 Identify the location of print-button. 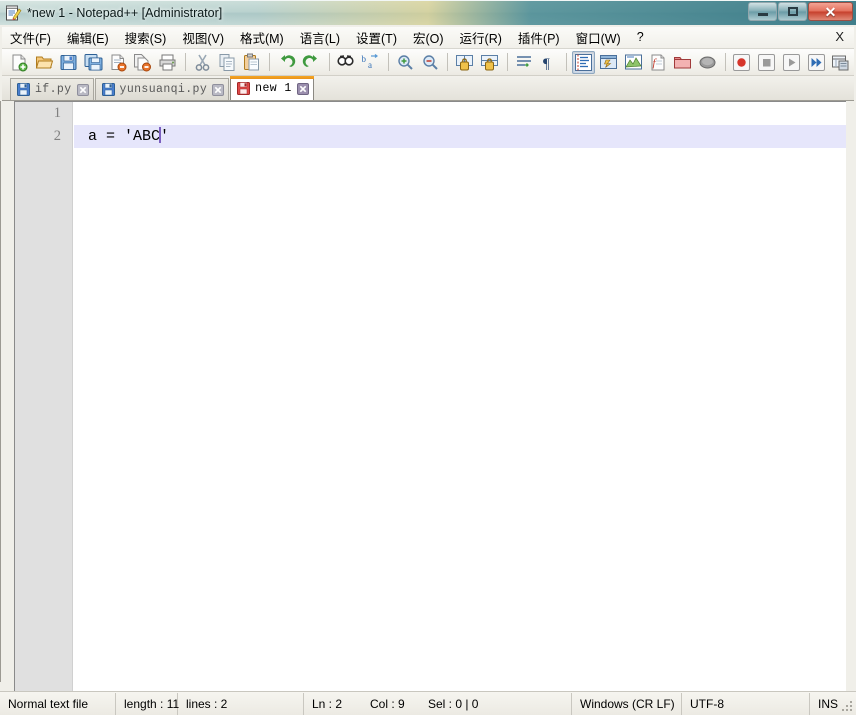
(167, 62).